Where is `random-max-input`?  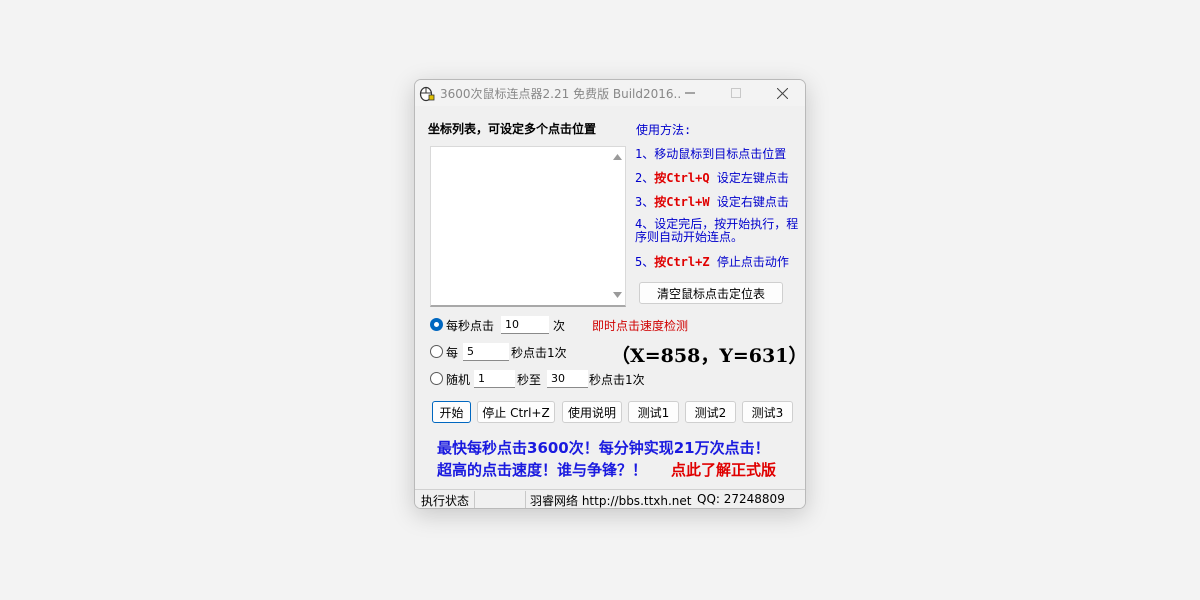
random-max-input is located at coordinates (567, 379).